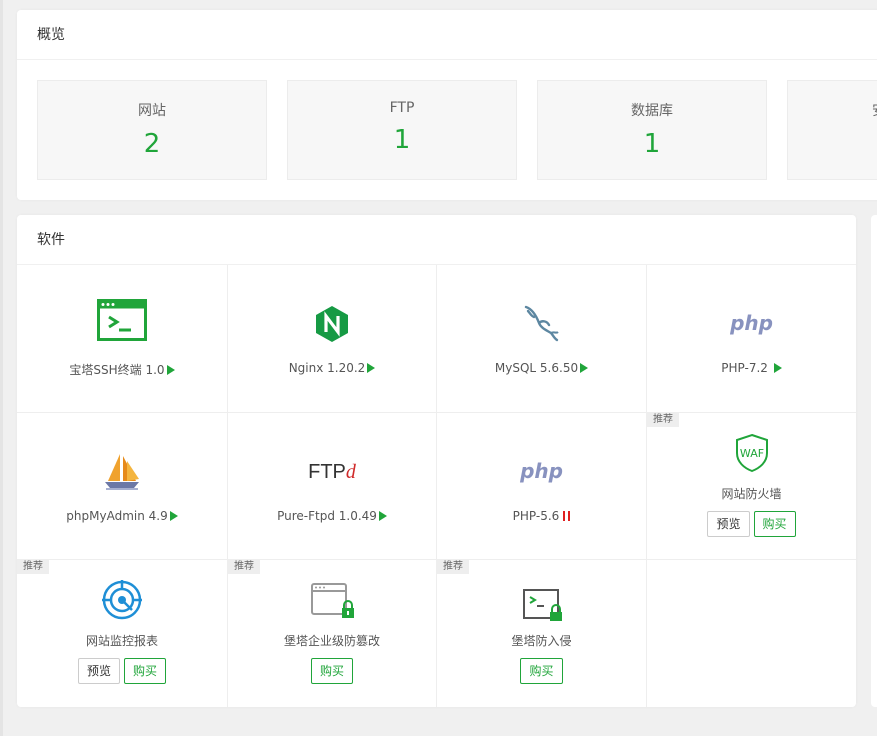 The width and height of the screenshot is (877, 736). Describe the element at coordinates (874, 461) in the screenshot. I see `right-panel-edge` at that location.